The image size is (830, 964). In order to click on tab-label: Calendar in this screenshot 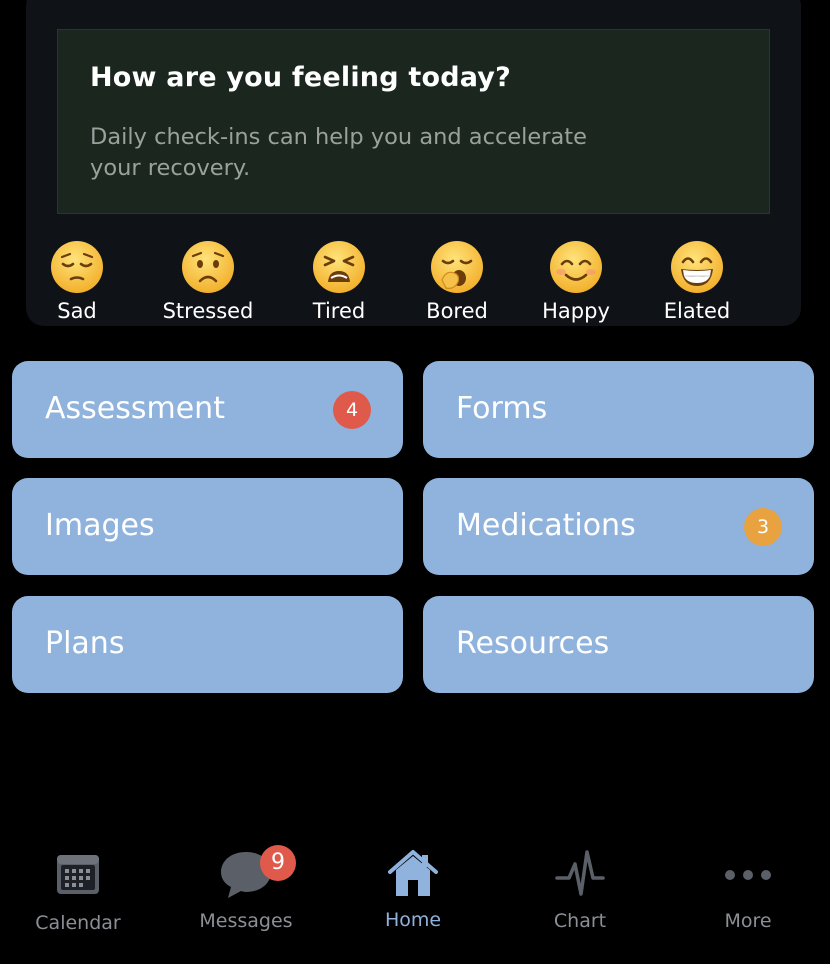, I will do `click(78, 923)`.